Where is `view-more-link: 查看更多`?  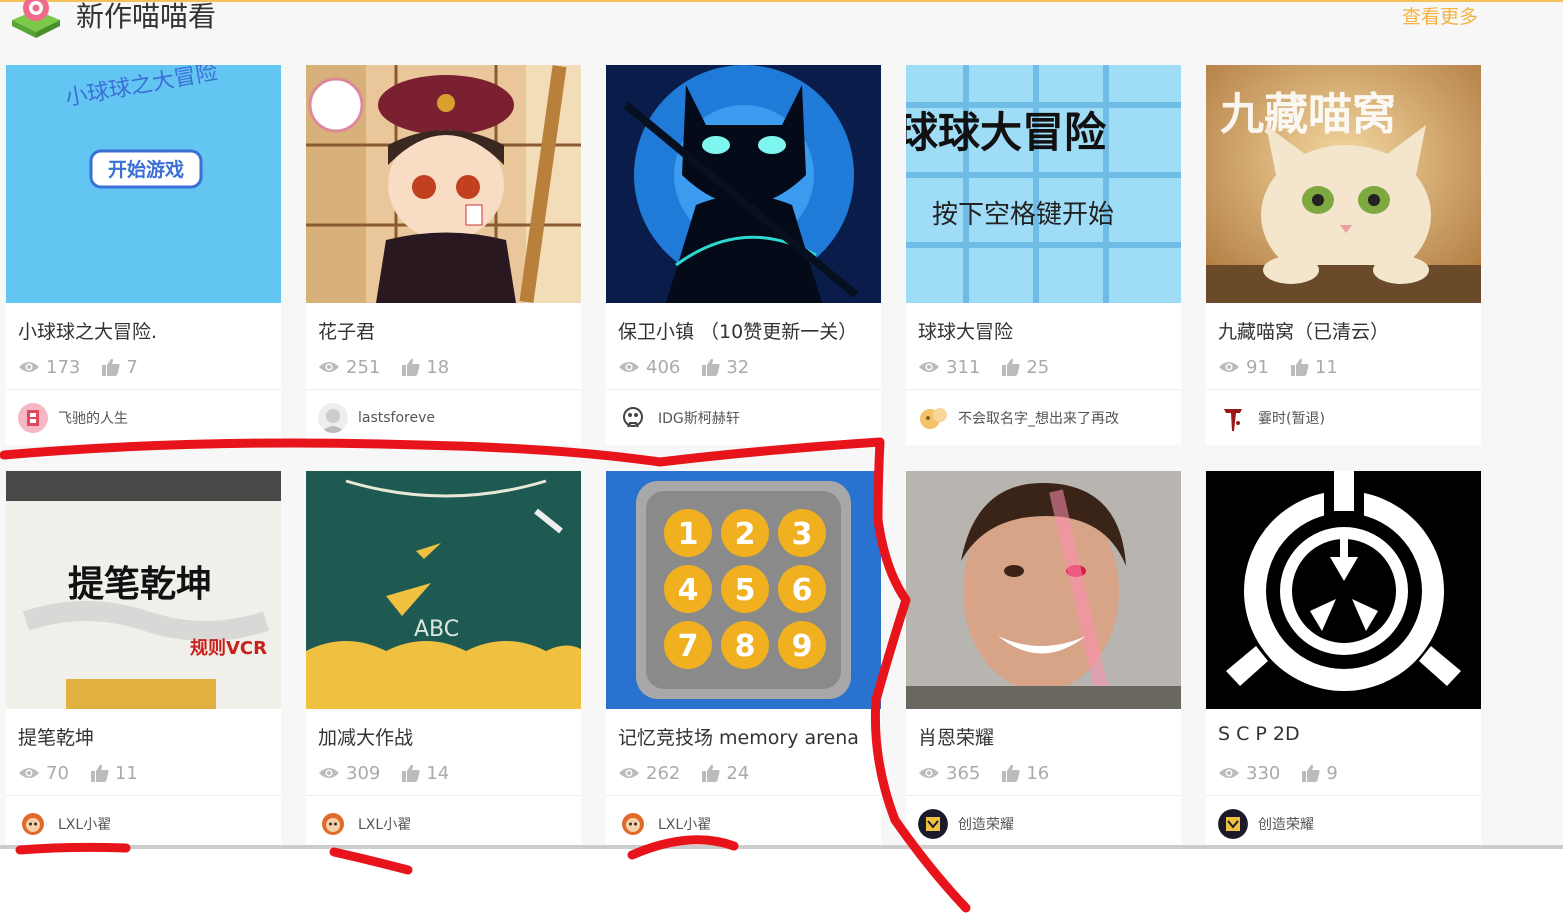
view-more-link: 查看更多 is located at coordinates (1440, 15).